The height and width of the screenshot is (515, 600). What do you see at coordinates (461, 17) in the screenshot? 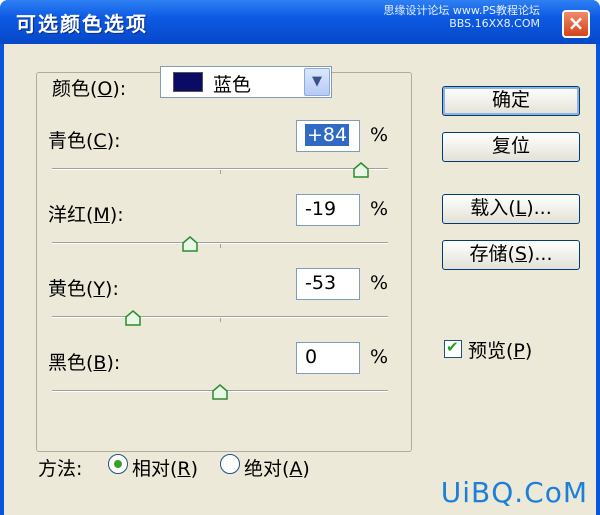
I see `watermark: 思缘设计论坛 www.PS教程论坛 BBS.16XX8.COM` at bounding box center [461, 17].